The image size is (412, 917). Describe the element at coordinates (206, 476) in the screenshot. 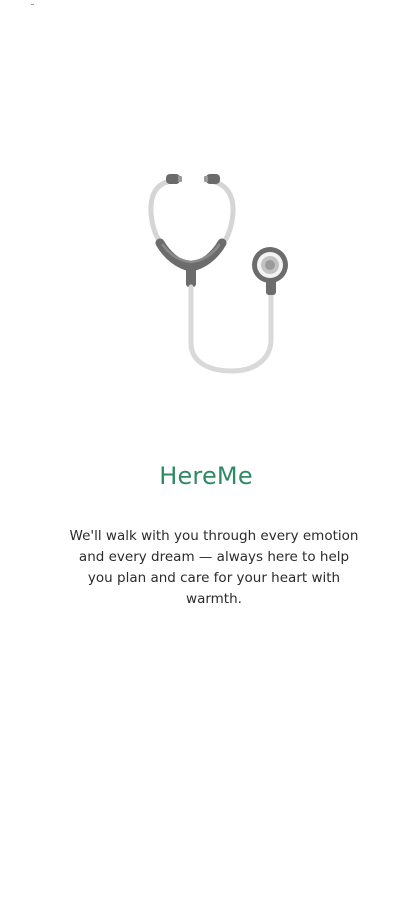

I see `app-title: HereMe` at that location.